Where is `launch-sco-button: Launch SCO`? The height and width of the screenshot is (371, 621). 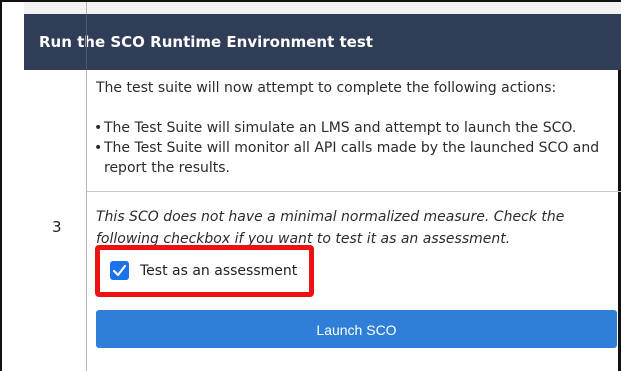
launch-sco-button: Launch SCO is located at coordinates (356, 329).